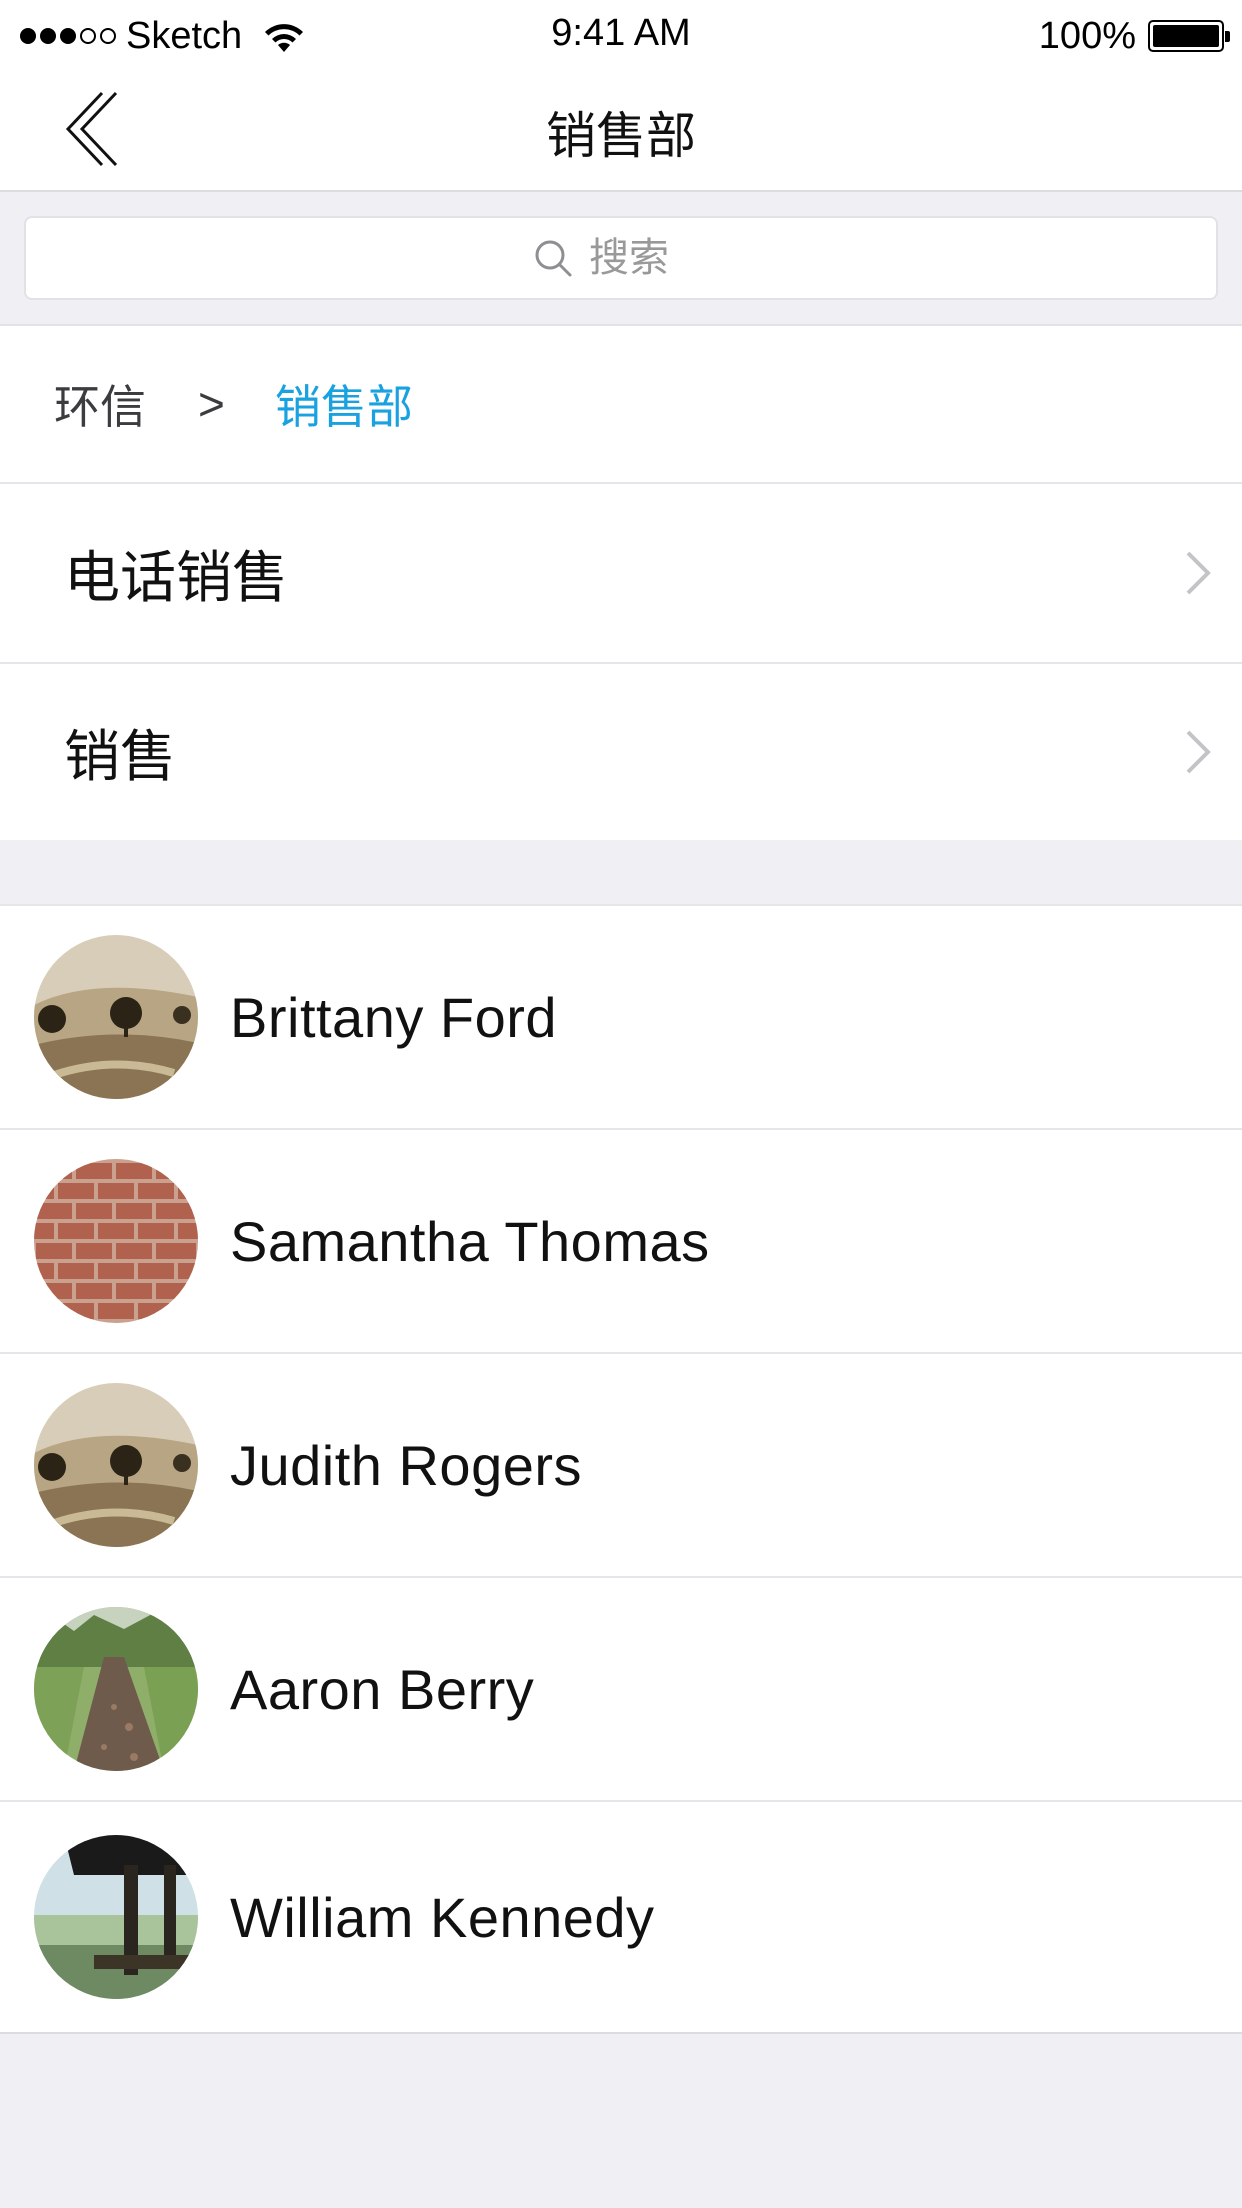 This screenshot has height=2208, width=1242. Describe the element at coordinates (100, 404) in the screenshot. I see `breadcrumb-root: 环信` at that location.